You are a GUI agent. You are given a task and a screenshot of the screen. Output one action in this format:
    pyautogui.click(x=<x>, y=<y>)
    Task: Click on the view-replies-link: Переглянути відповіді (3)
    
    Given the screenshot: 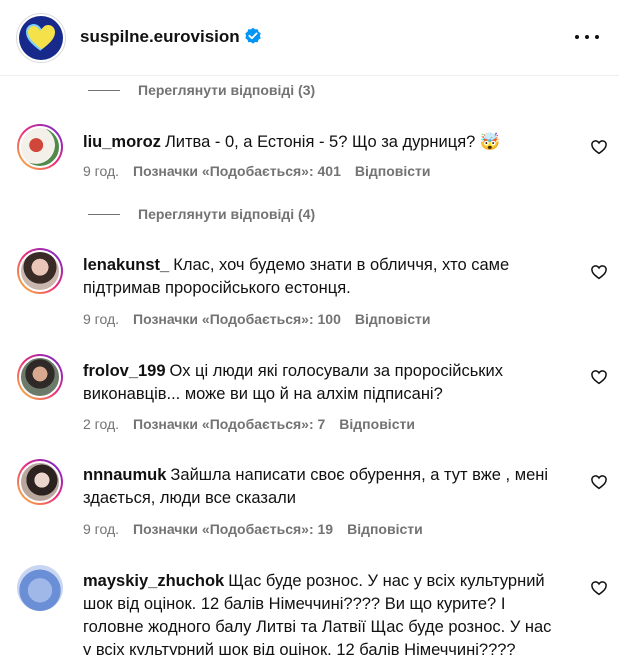 What is the action you would take?
    pyautogui.click(x=201, y=90)
    